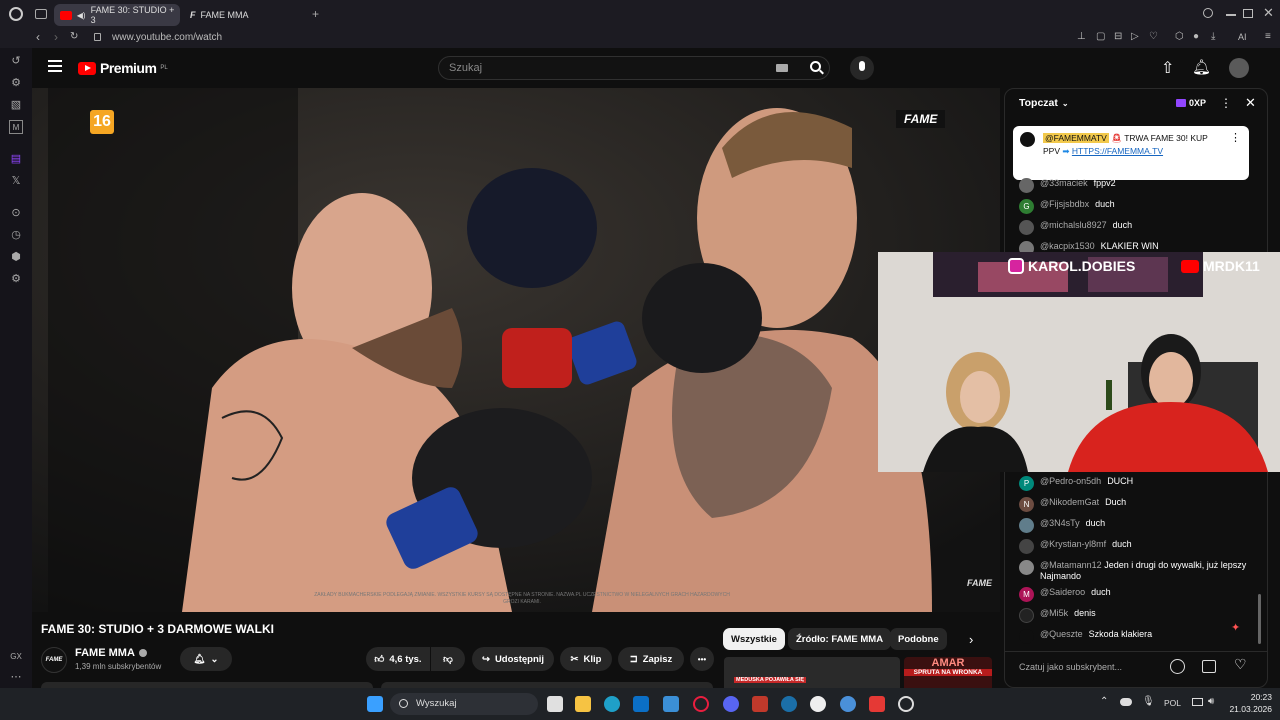 The height and width of the screenshot is (720, 1280). Describe the element at coordinates (1117, 151) in the screenshot. I see `pinned-link: HTTPS://FAMEMMA.TV` at that location.